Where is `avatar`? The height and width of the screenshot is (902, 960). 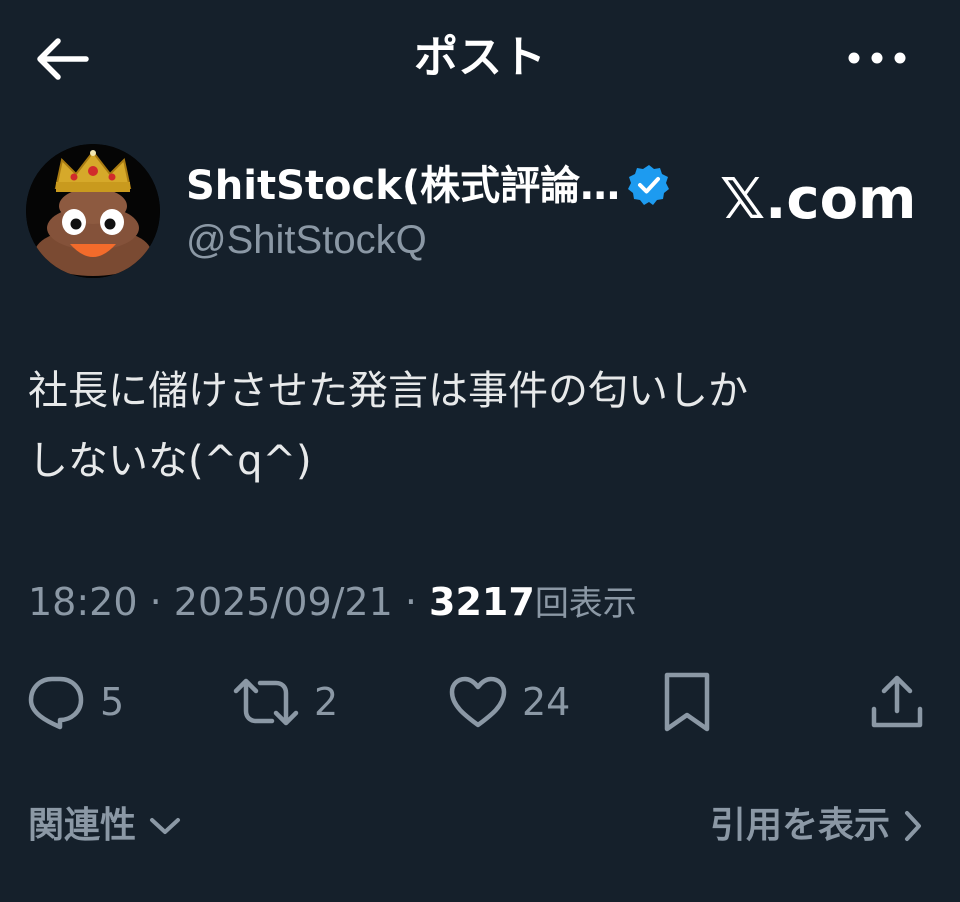
avatar is located at coordinates (93, 211).